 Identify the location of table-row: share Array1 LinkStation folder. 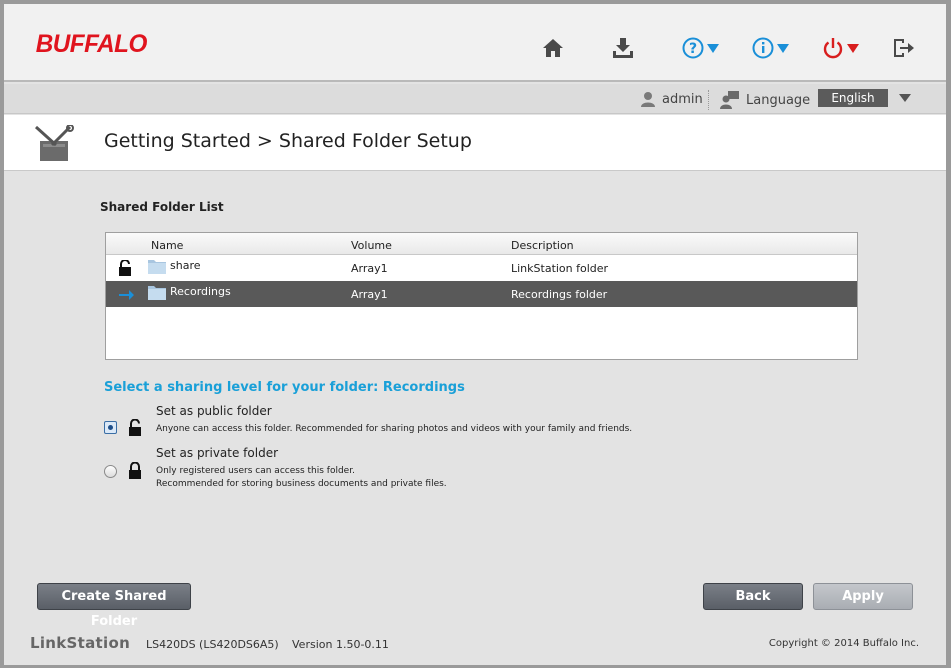
(481, 268).